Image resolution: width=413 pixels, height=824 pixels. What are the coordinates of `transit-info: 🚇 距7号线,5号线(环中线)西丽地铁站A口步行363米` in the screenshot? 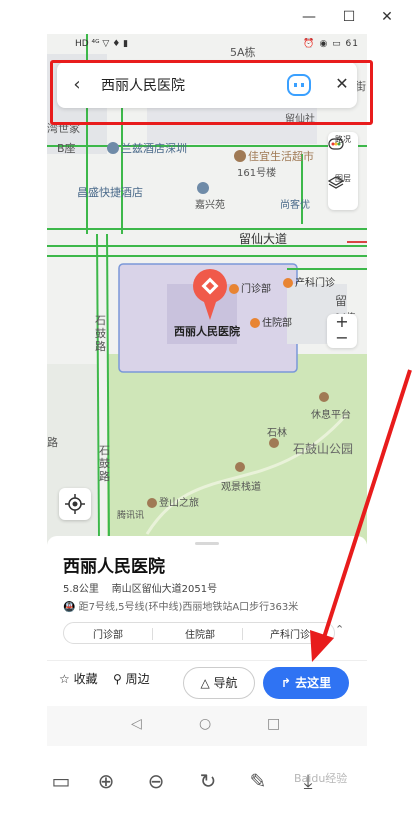 It's located at (180, 605).